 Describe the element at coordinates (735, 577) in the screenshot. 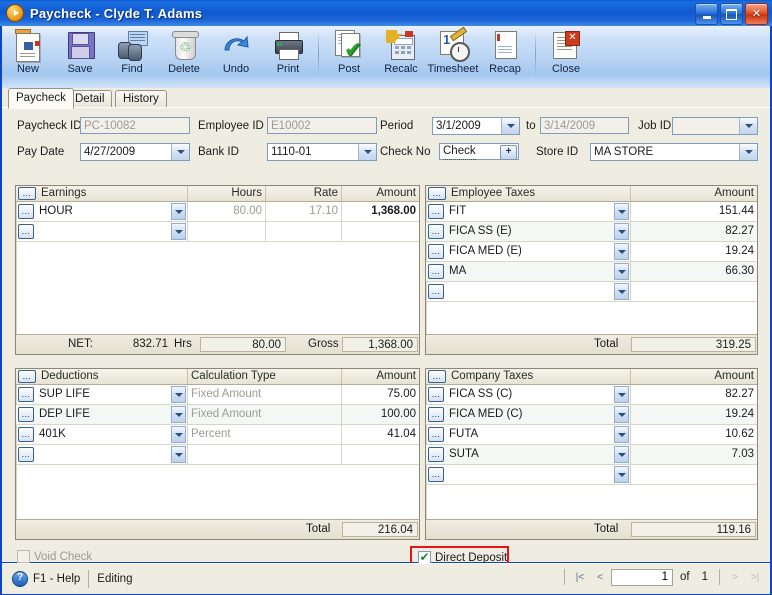

I see `nav-next-button: >` at that location.